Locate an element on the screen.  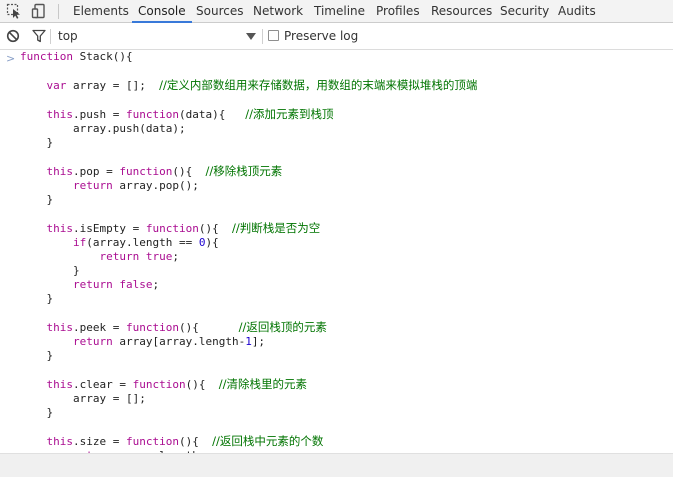
code-line: this.isEmpty = function(){ //判断栈是否为空 is located at coordinates (248, 228).